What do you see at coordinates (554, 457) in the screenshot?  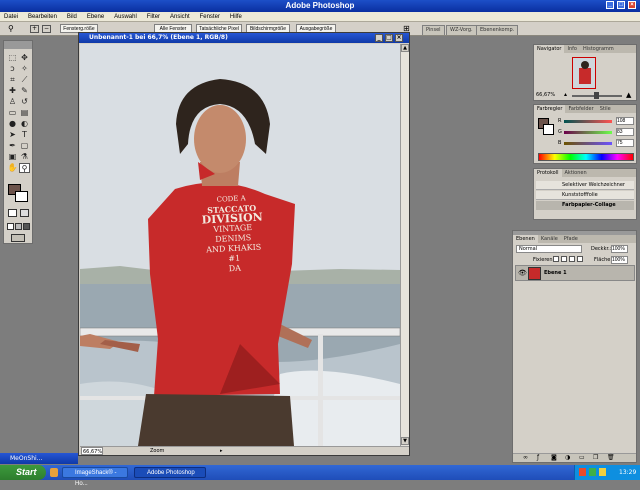 I see `layer-mask-icon: ◙` at bounding box center [554, 457].